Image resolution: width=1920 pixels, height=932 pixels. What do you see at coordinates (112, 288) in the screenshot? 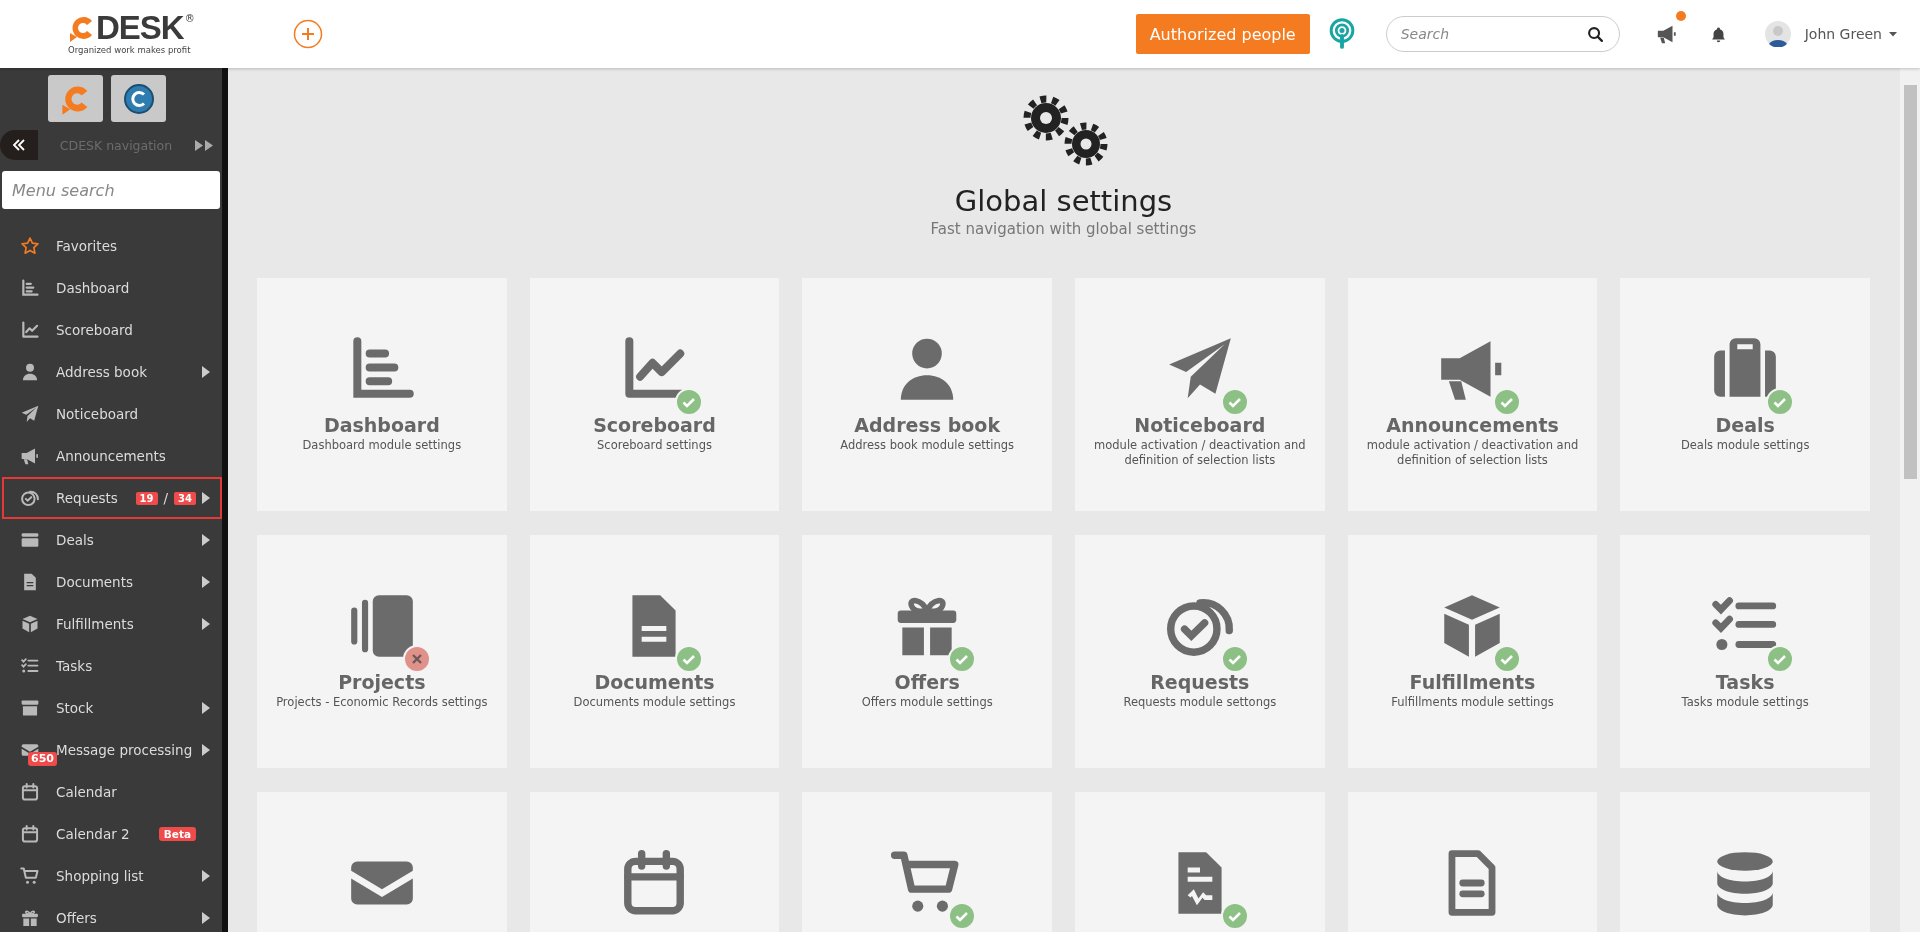
I see `sidebar-item: Dashboard` at bounding box center [112, 288].